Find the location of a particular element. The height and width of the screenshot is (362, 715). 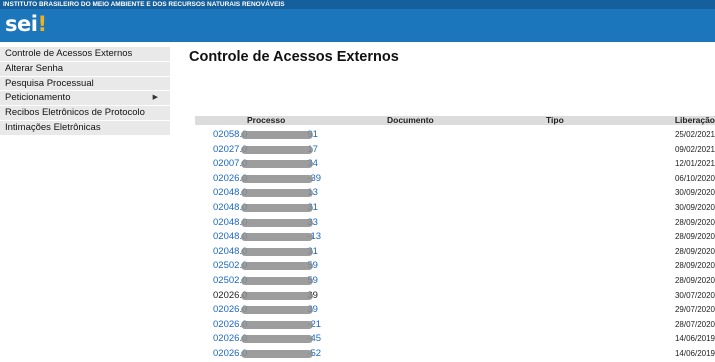

column-header-documento: Documento is located at coordinates (410, 120).